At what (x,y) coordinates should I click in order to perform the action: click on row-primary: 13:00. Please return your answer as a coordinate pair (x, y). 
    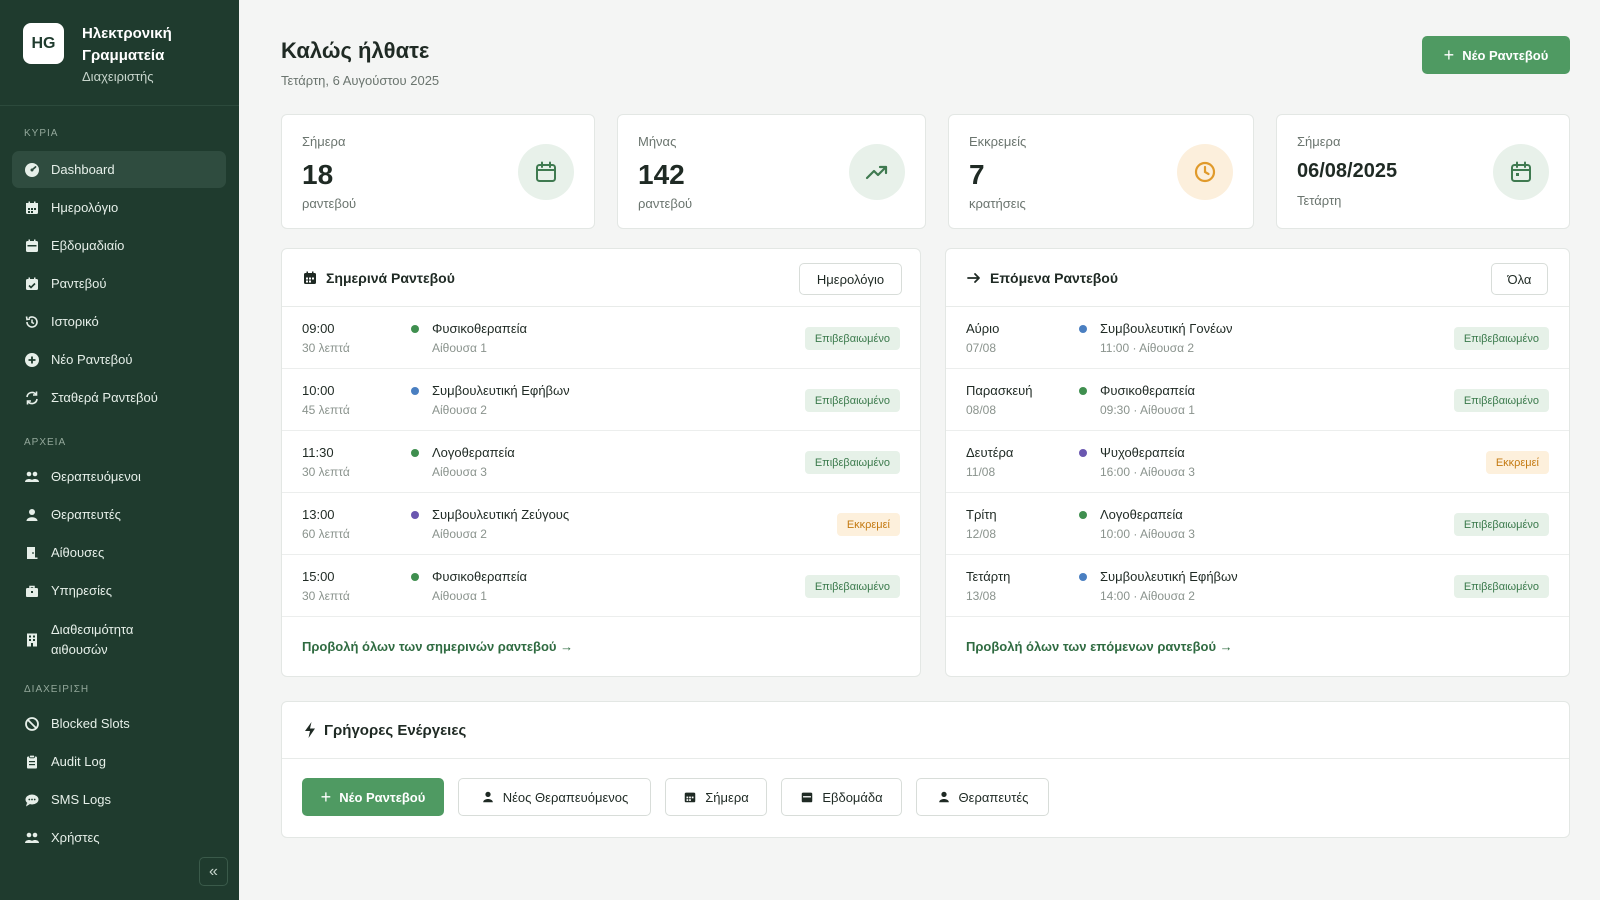
    Looking at the image, I should click on (318, 514).